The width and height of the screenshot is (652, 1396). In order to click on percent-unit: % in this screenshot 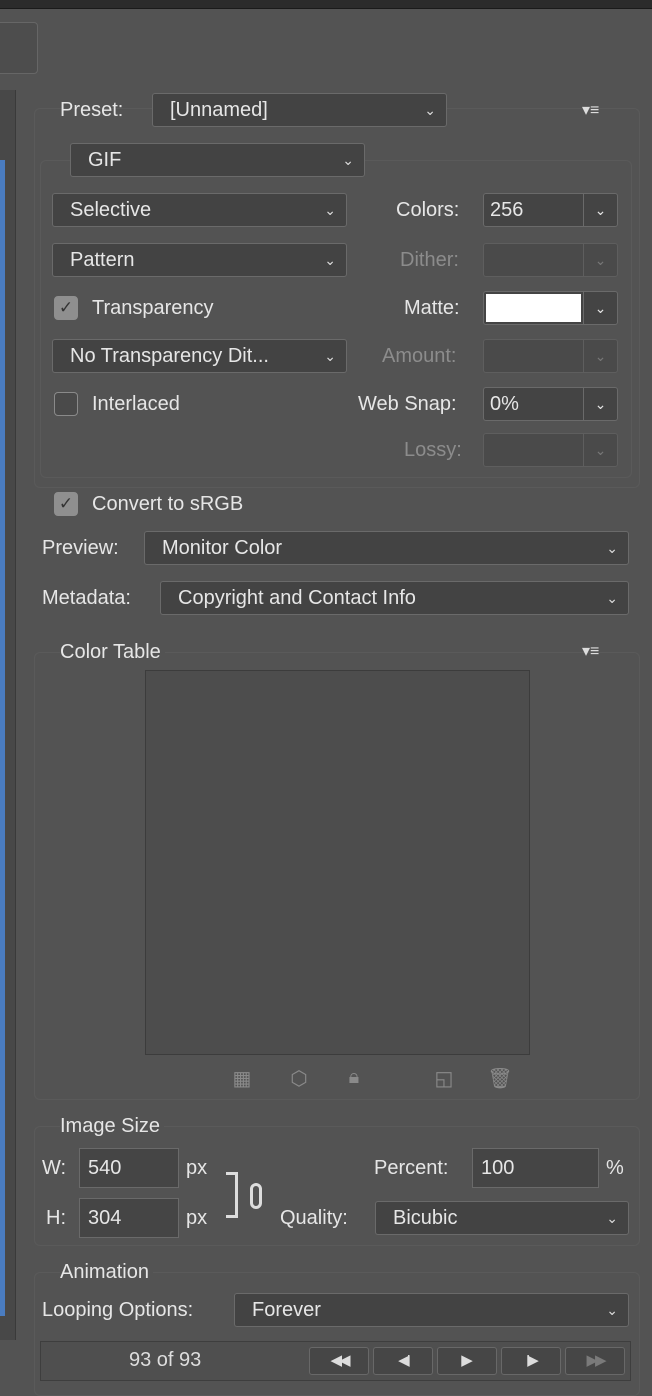, I will do `click(615, 1168)`.